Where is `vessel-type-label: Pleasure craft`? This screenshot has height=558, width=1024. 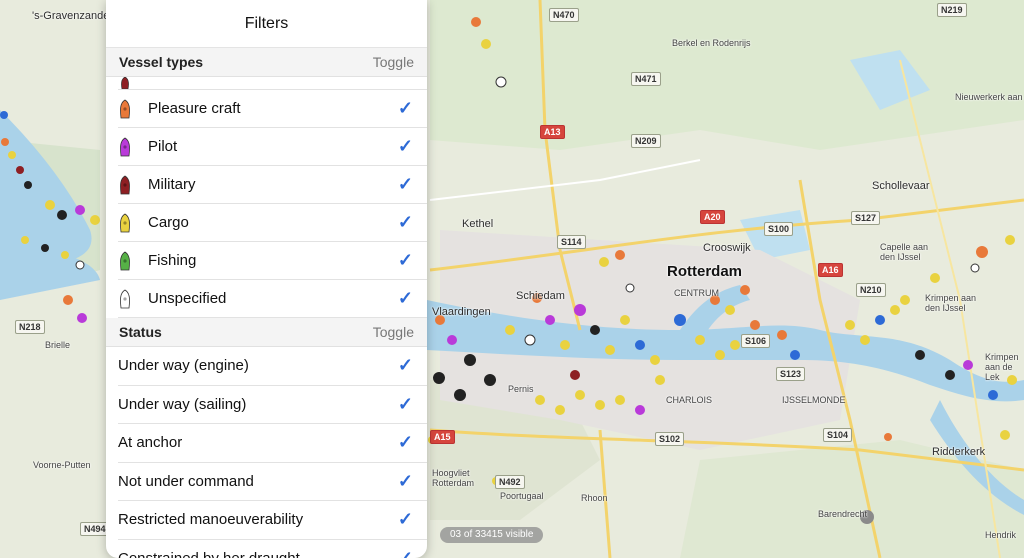
vessel-type-label: Pleasure craft is located at coordinates (194, 108).